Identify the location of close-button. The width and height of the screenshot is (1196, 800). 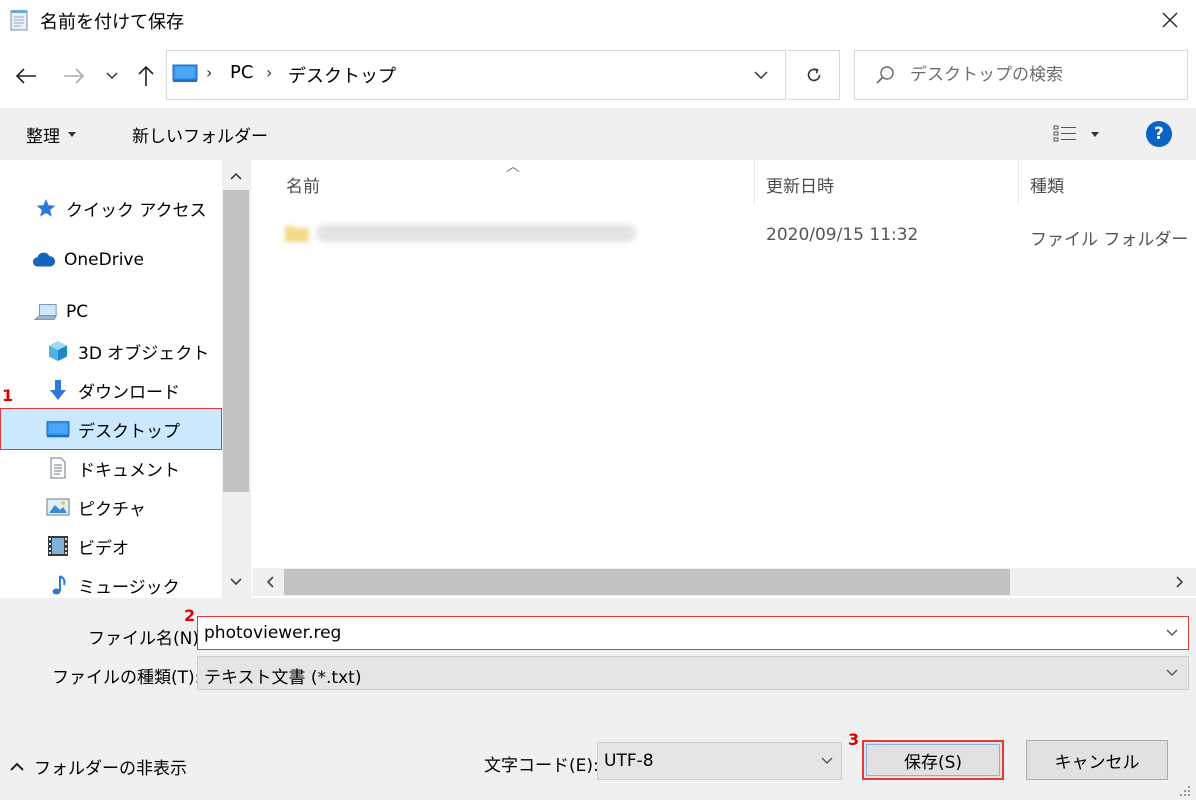
(1170, 20).